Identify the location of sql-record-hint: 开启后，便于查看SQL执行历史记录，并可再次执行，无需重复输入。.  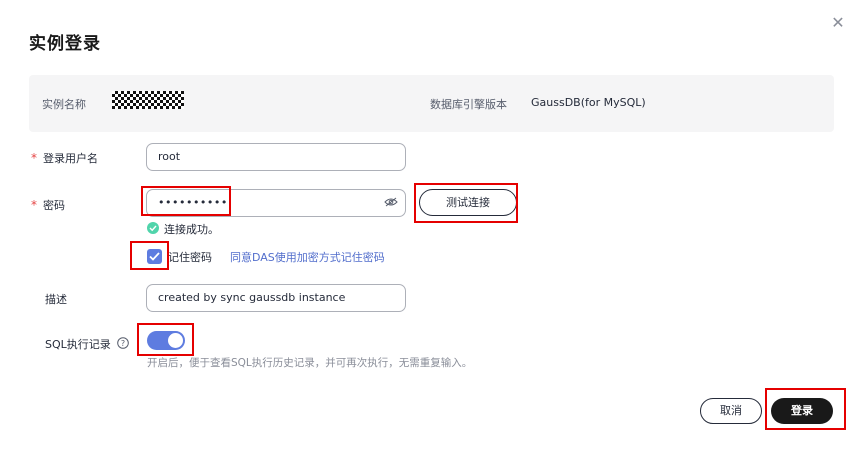
(310, 363).